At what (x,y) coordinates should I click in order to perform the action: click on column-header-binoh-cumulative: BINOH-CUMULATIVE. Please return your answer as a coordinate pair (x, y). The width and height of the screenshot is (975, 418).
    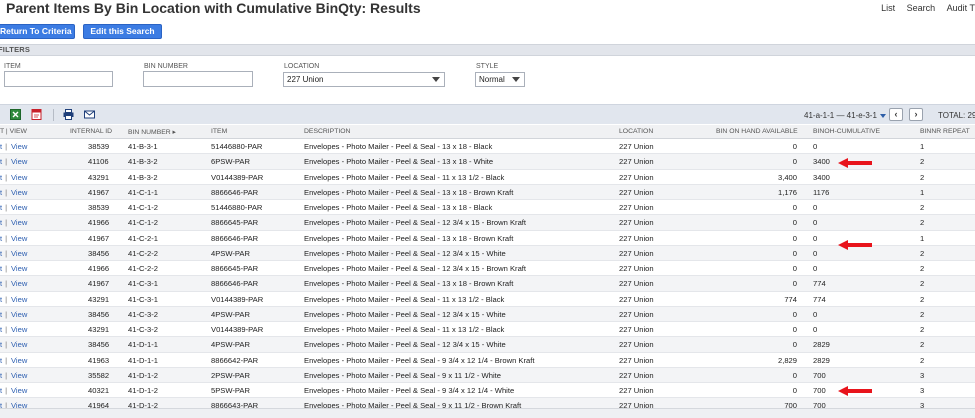
    Looking at the image, I should click on (846, 131).